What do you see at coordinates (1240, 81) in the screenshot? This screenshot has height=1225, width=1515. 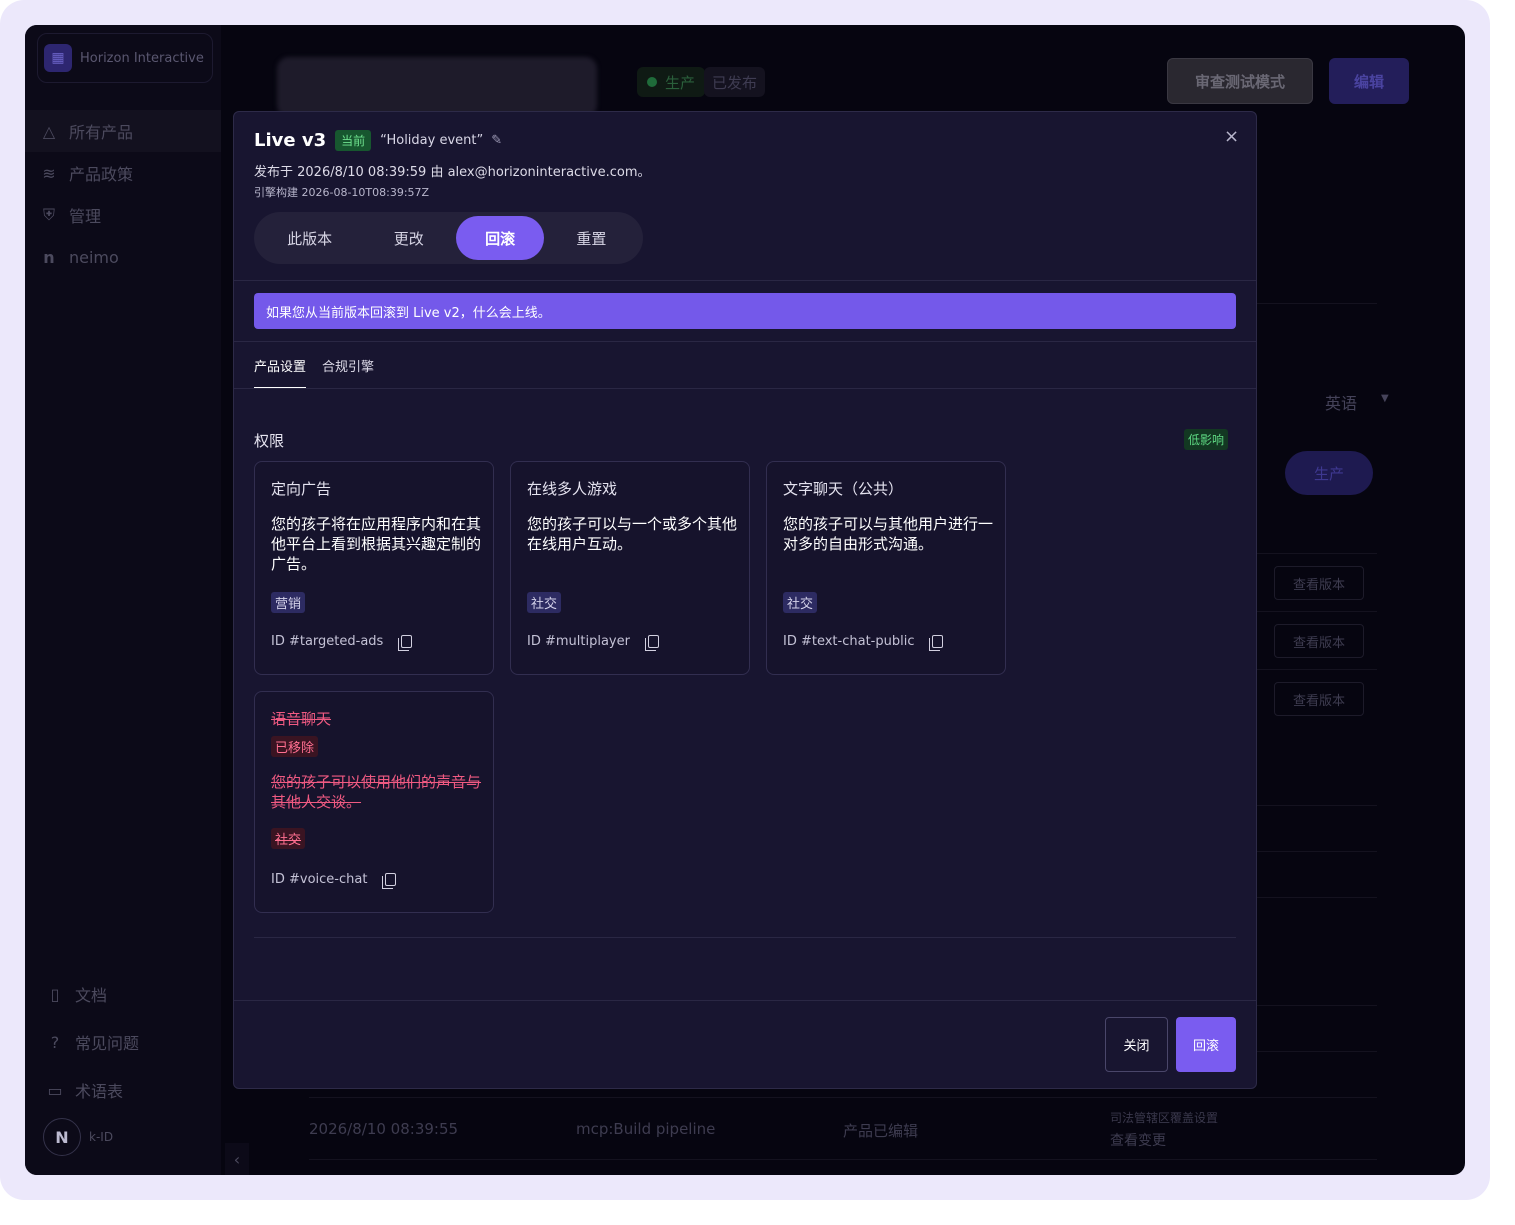 I see `review-test-mode-button: 审查测试模式` at bounding box center [1240, 81].